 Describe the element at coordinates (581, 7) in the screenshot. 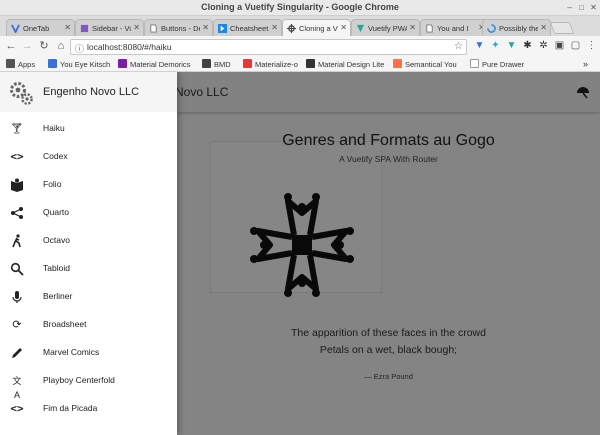

I see `maximize-icon: □` at that location.